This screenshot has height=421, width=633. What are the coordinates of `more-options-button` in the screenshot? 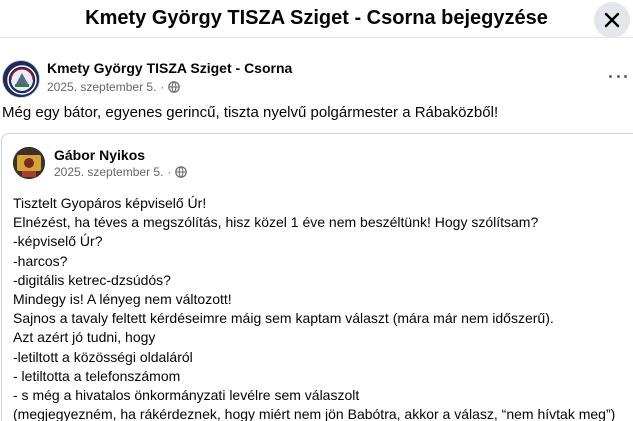 It's located at (618, 76).